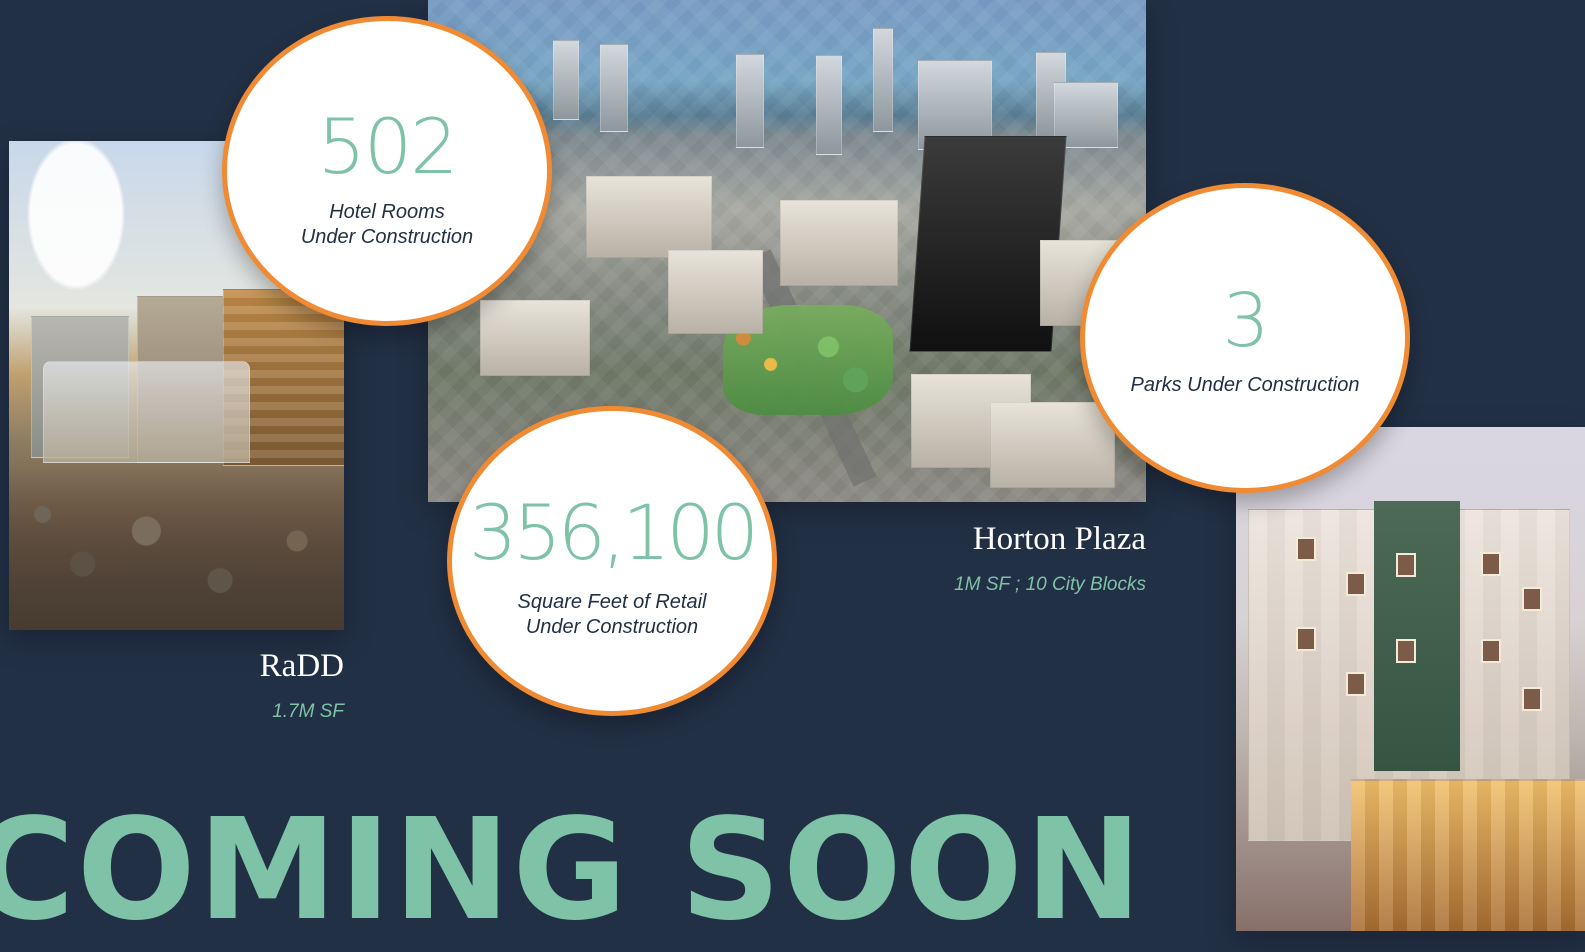  Describe the element at coordinates (387, 146) in the screenshot. I see `stat-number: 502` at that location.